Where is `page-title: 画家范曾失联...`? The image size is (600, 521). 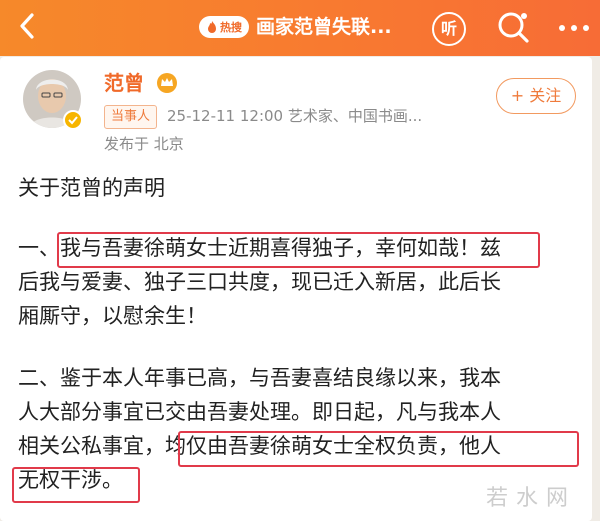 page-title: 画家范曾失联... is located at coordinates (341, 27).